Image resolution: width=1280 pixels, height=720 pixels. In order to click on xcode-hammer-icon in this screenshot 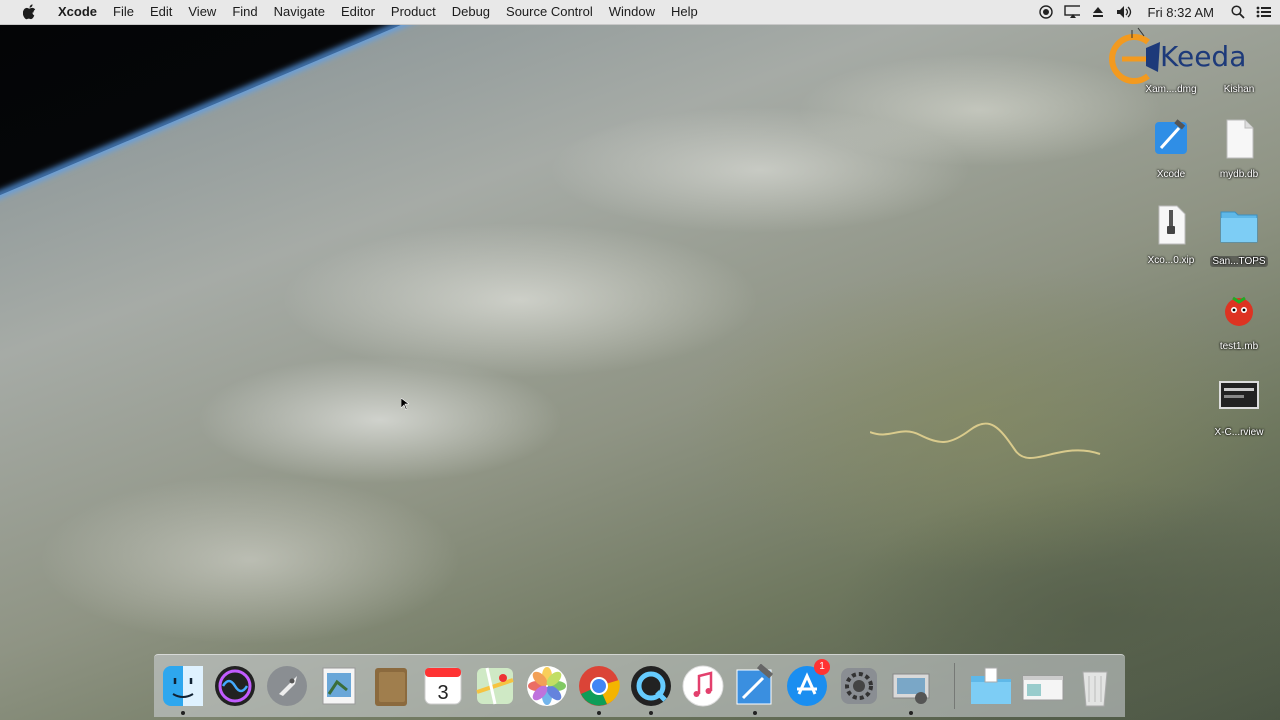, I will do `click(755, 684)`.